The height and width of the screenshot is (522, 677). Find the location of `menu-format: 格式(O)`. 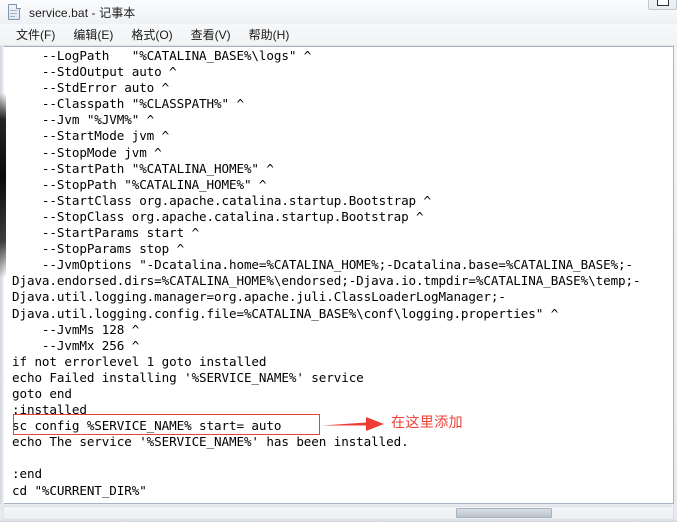

menu-format: 格式(O) is located at coordinates (151, 35).